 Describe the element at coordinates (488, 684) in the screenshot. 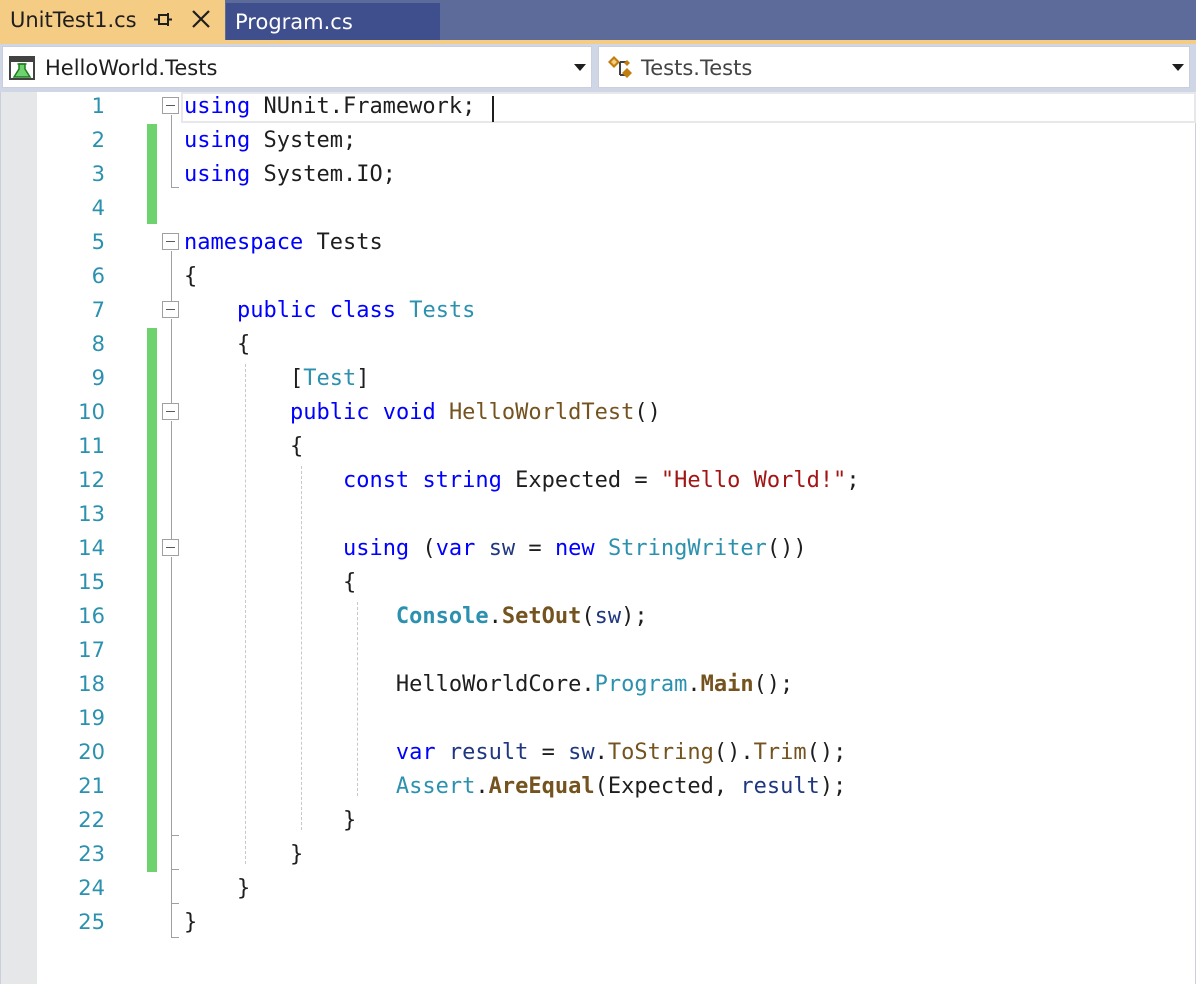

I see `code-text: HelloWorldCore.Program.Main();` at that location.